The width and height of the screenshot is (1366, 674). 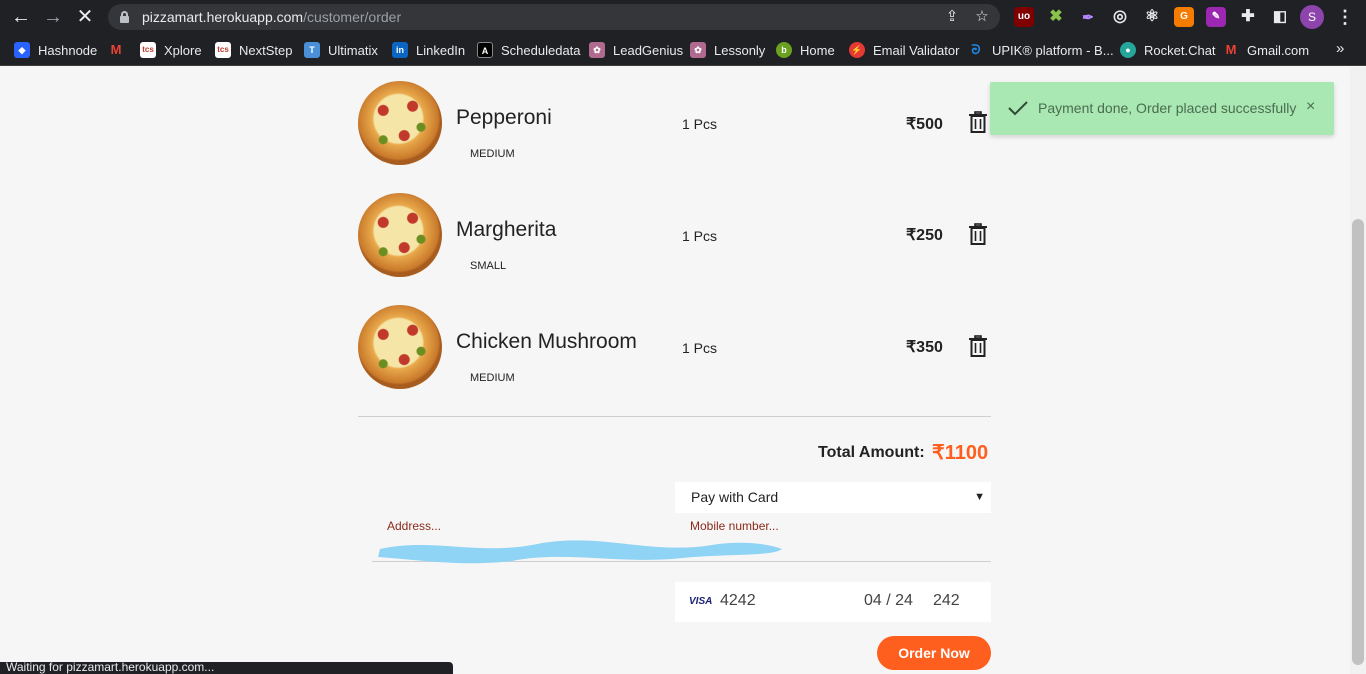 What do you see at coordinates (1266, 50) in the screenshot?
I see `bookmark-gmail-com: M Gmail.com` at bounding box center [1266, 50].